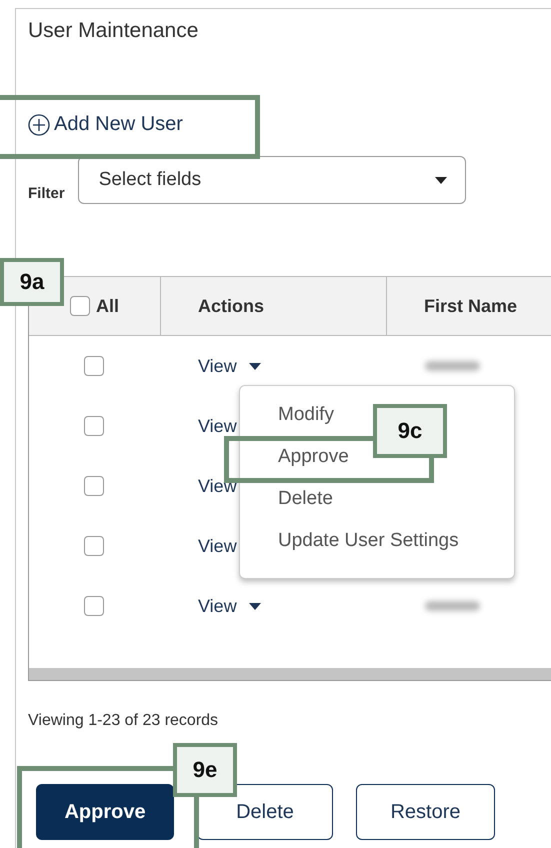  Describe the element at coordinates (39, 125) in the screenshot. I see `plus-circle-icon` at that location.